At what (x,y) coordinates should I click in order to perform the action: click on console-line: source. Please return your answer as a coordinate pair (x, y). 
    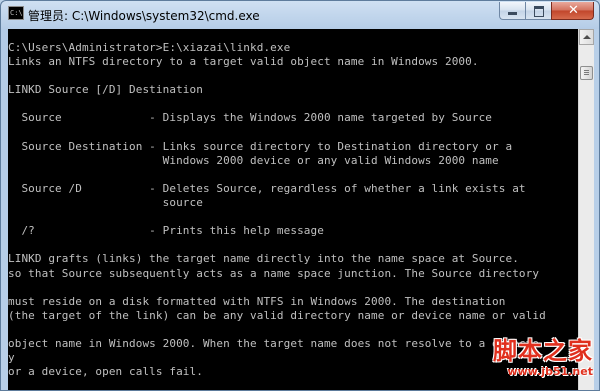
    Looking at the image, I should click on (105, 203).